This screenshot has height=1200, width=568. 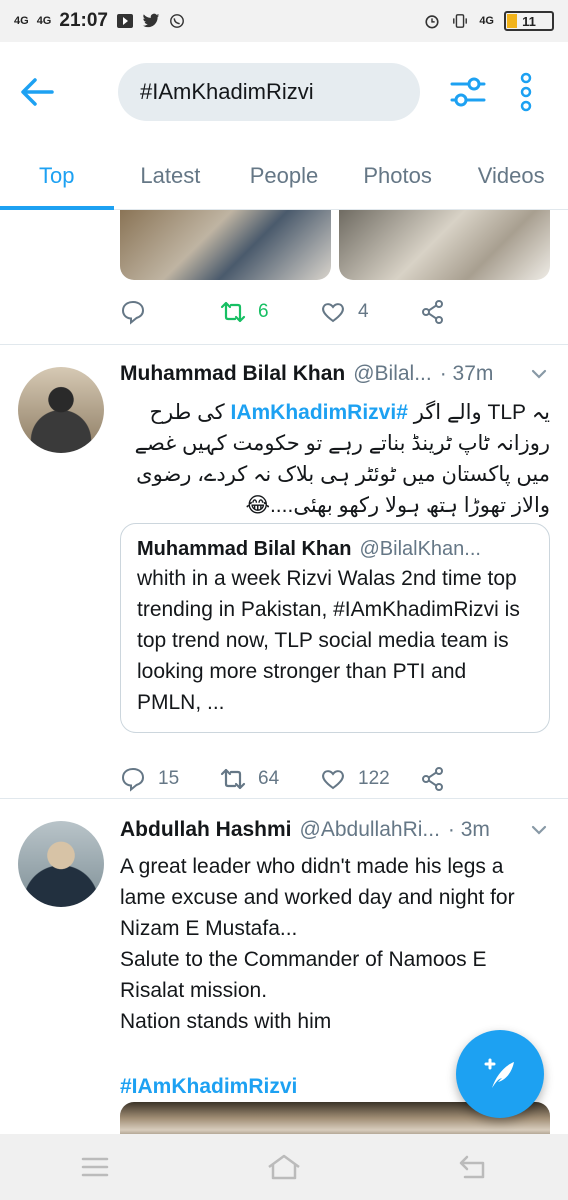 I want to click on search-filter-button, so click(x=468, y=92).